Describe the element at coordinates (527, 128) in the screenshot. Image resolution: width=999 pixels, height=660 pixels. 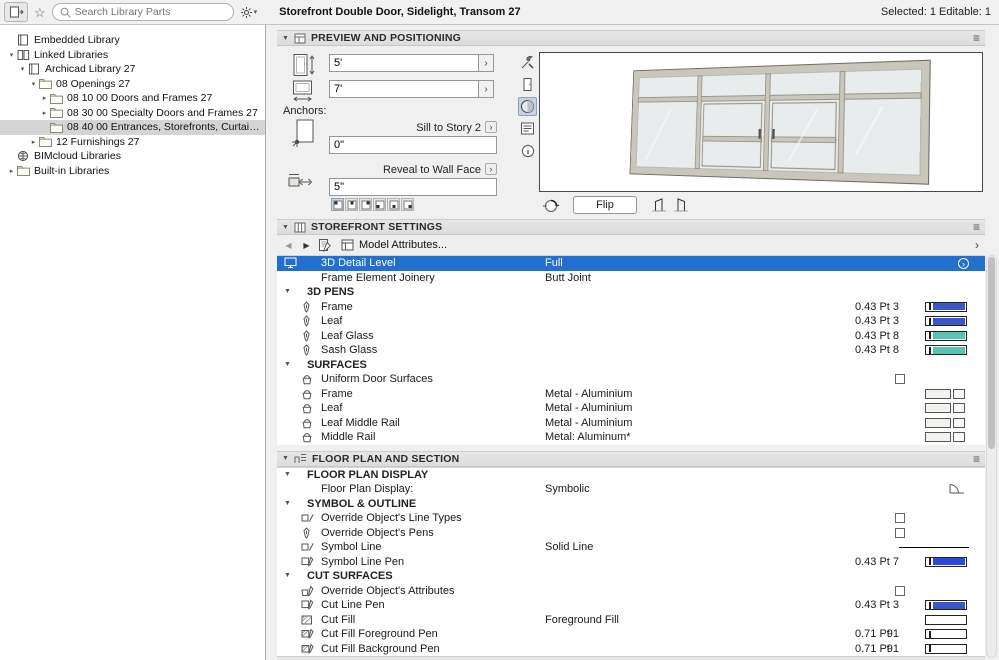
I see `preview-mode-list-button` at that location.